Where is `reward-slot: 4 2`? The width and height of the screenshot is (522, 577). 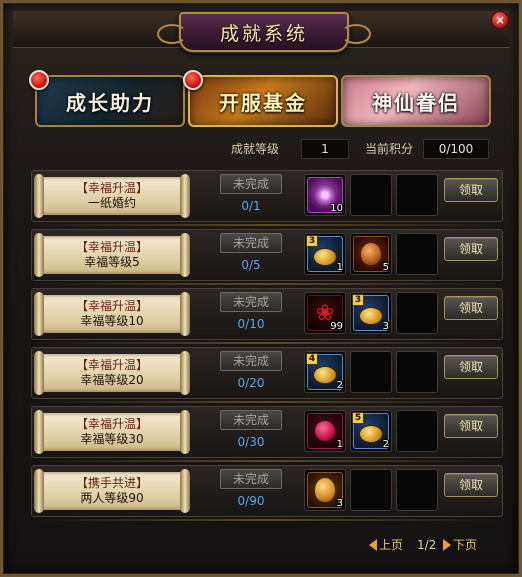 reward-slot: 4 2 is located at coordinates (325, 372).